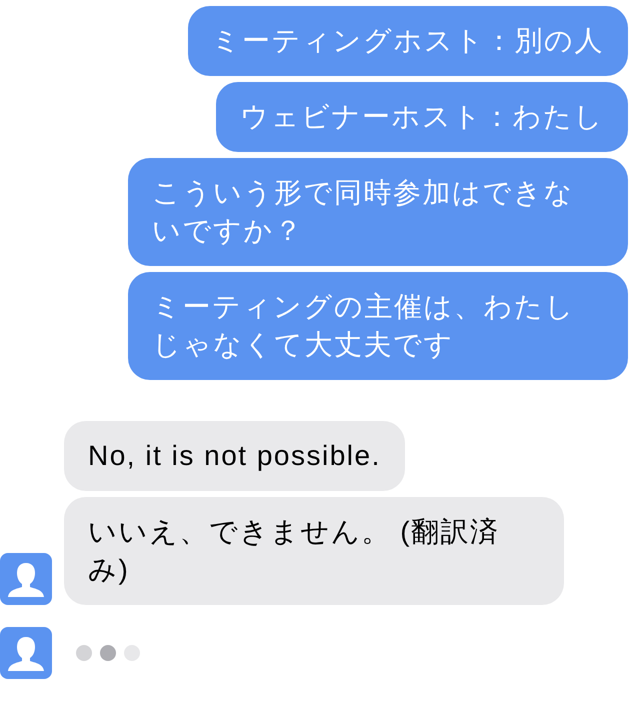  Describe the element at coordinates (422, 117) in the screenshot. I see `sent-message: ウェビナーホスト：わたし` at that location.